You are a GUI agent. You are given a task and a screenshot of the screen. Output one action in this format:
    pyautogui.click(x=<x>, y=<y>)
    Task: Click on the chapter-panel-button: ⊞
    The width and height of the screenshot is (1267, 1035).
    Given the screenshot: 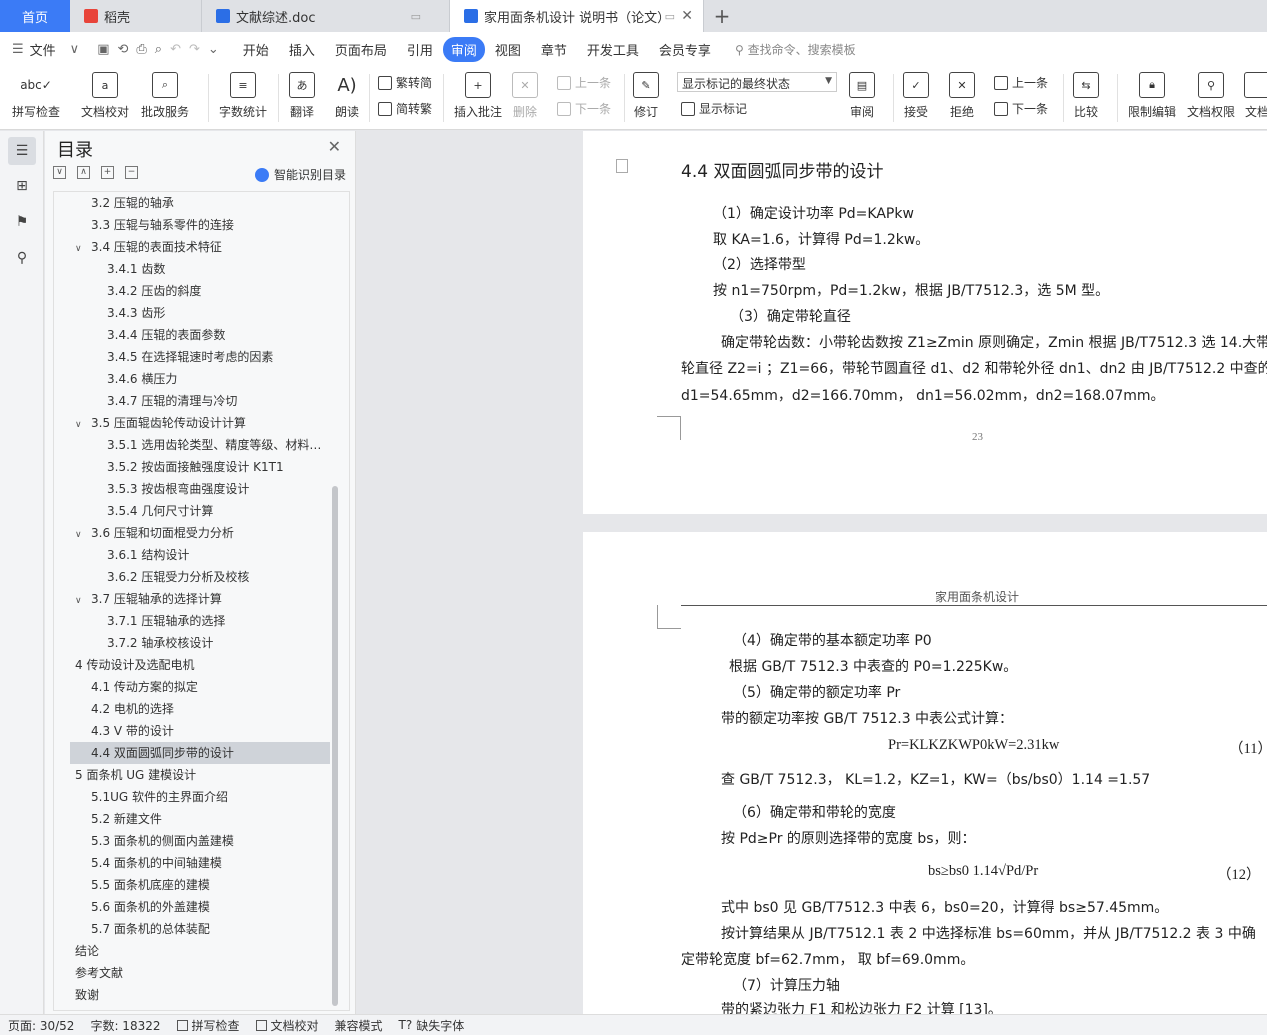 What is the action you would take?
    pyautogui.click(x=22, y=186)
    